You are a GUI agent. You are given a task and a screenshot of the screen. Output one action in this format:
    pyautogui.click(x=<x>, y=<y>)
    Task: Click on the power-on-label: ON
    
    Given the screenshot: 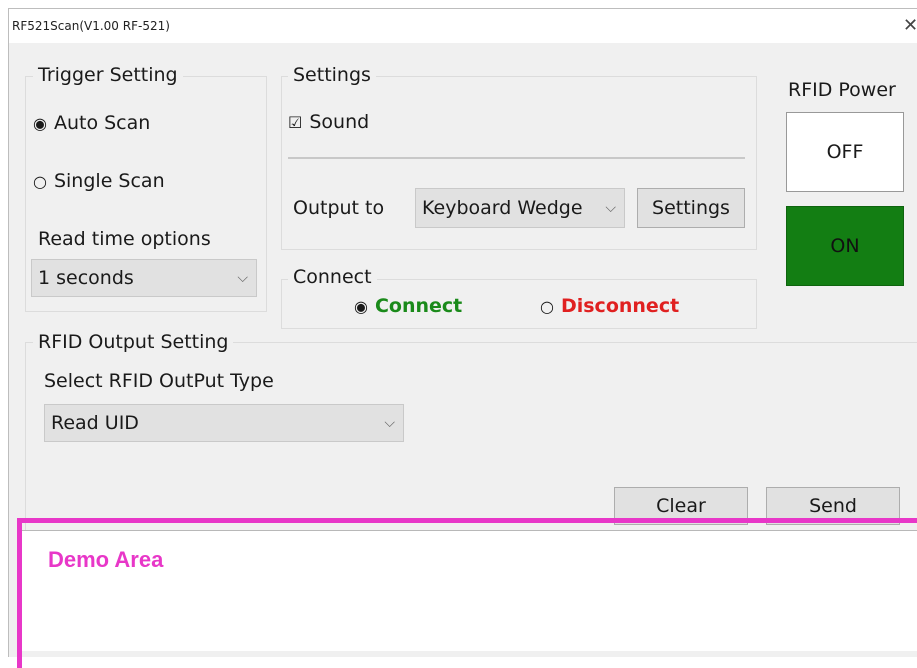 What is the action you would take?
    pyautogui.click(x=845, y=246)
    